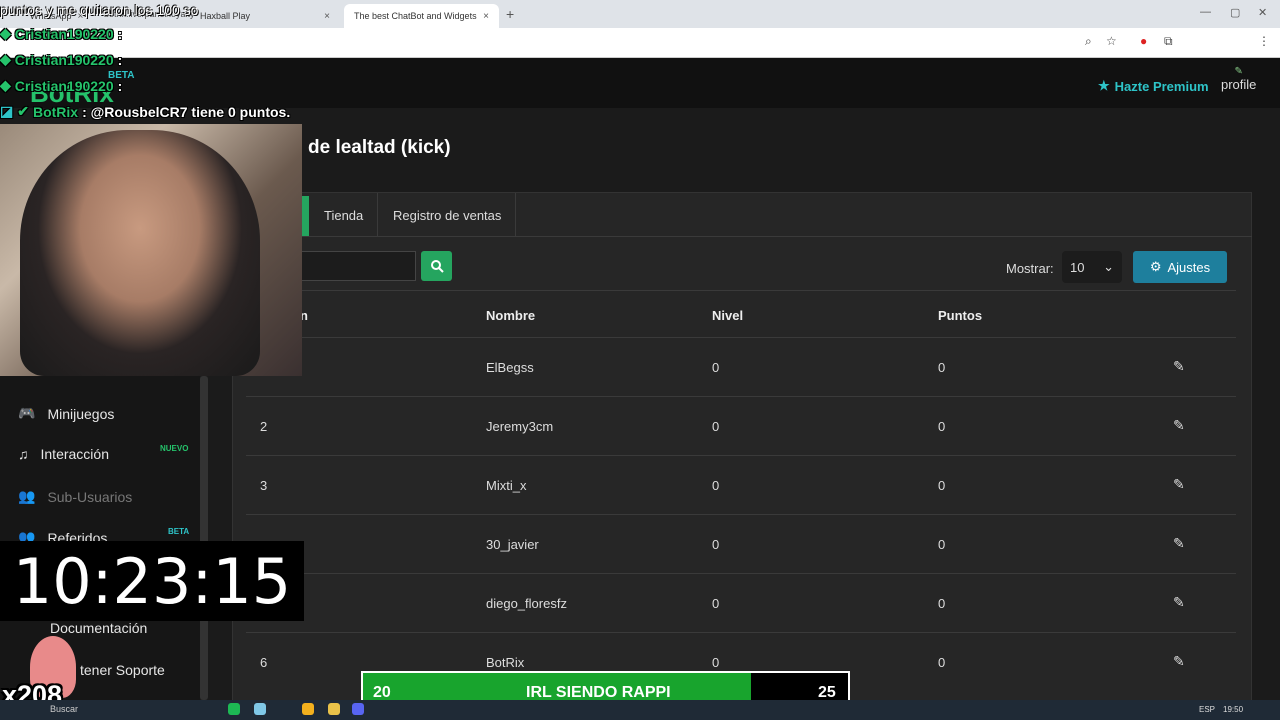 The height and width of the screenshot is (720, 1280). What do you see at coordinates (234, 709) in the screenshot?
I see `spotify-icon` at bounding box center [234, 709].